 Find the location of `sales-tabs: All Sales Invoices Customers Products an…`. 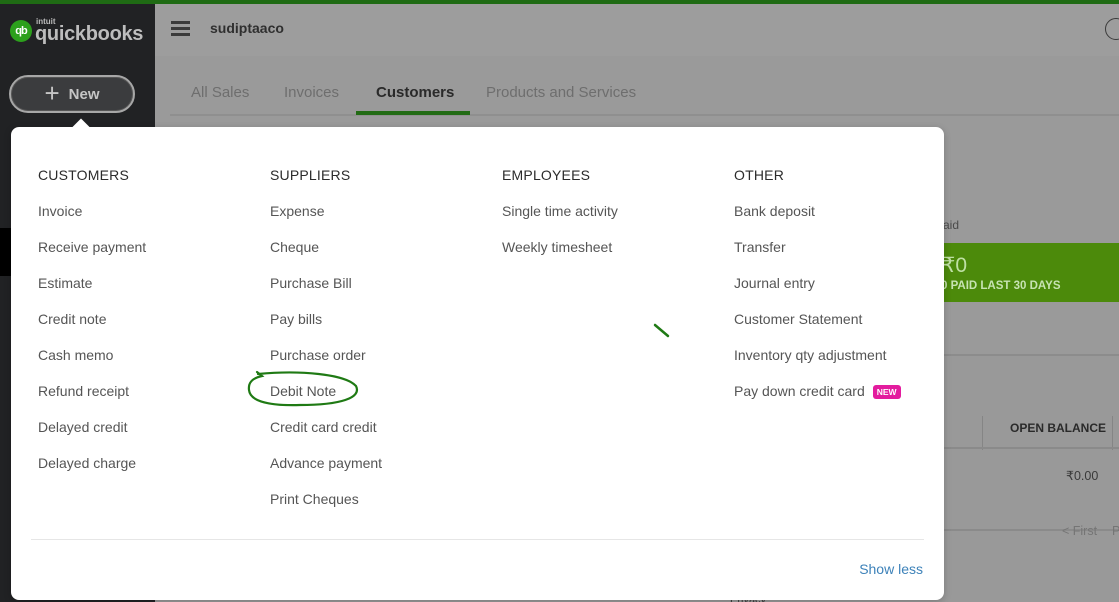

sales-tabs: All Sales Invoices Customers Products an… is located at coordinates (644, 86).